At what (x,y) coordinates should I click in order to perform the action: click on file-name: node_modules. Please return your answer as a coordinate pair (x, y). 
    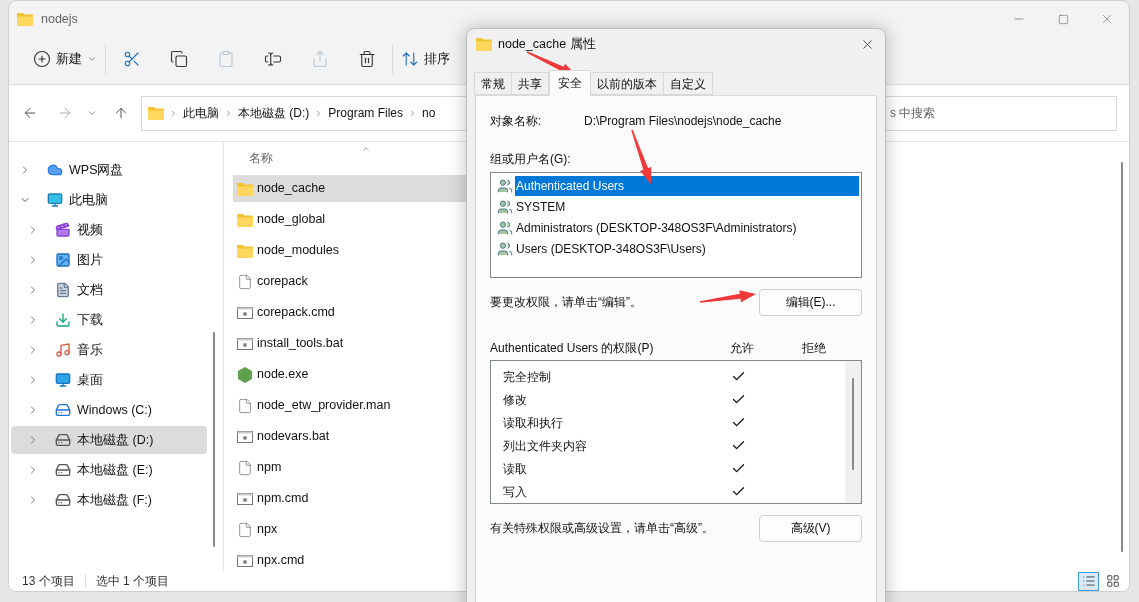
    Looking at the image, I should click on (298, 251).